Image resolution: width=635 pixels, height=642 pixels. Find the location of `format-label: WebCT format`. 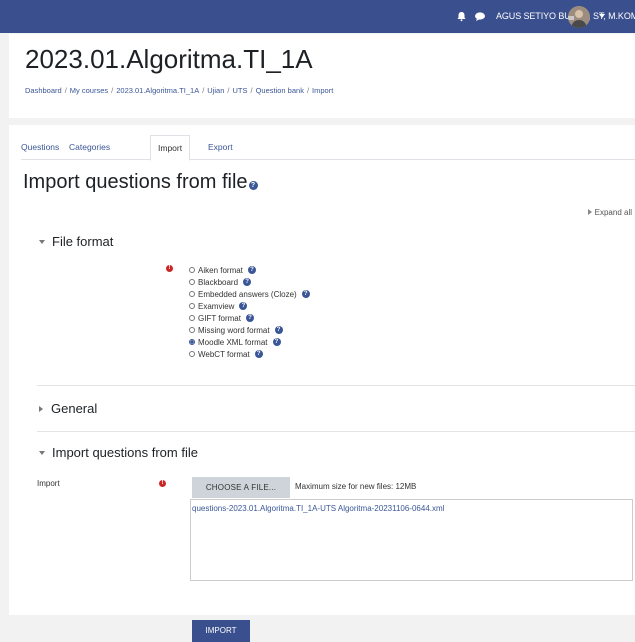

format-label: WebCT format is located at coordinates (224, 354).